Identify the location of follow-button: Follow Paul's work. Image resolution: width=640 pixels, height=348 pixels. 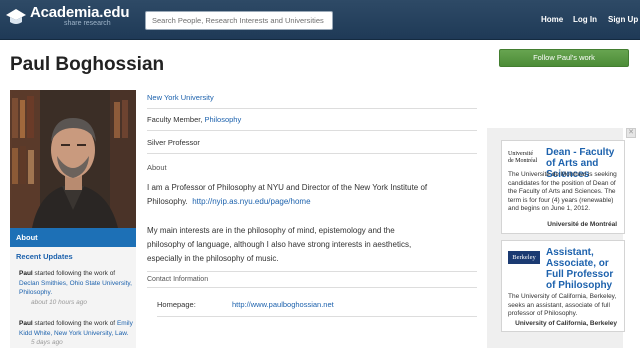
(564, 58).